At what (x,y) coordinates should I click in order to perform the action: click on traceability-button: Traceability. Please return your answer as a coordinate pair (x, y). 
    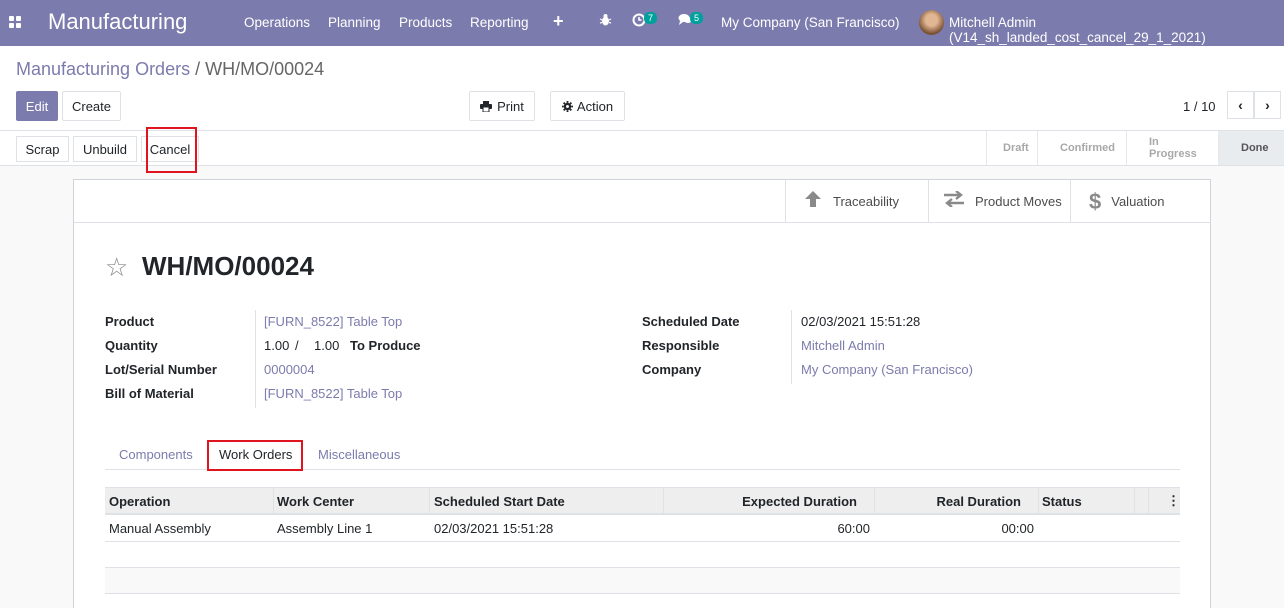
    Looking at the image, I should click on (856, 201).